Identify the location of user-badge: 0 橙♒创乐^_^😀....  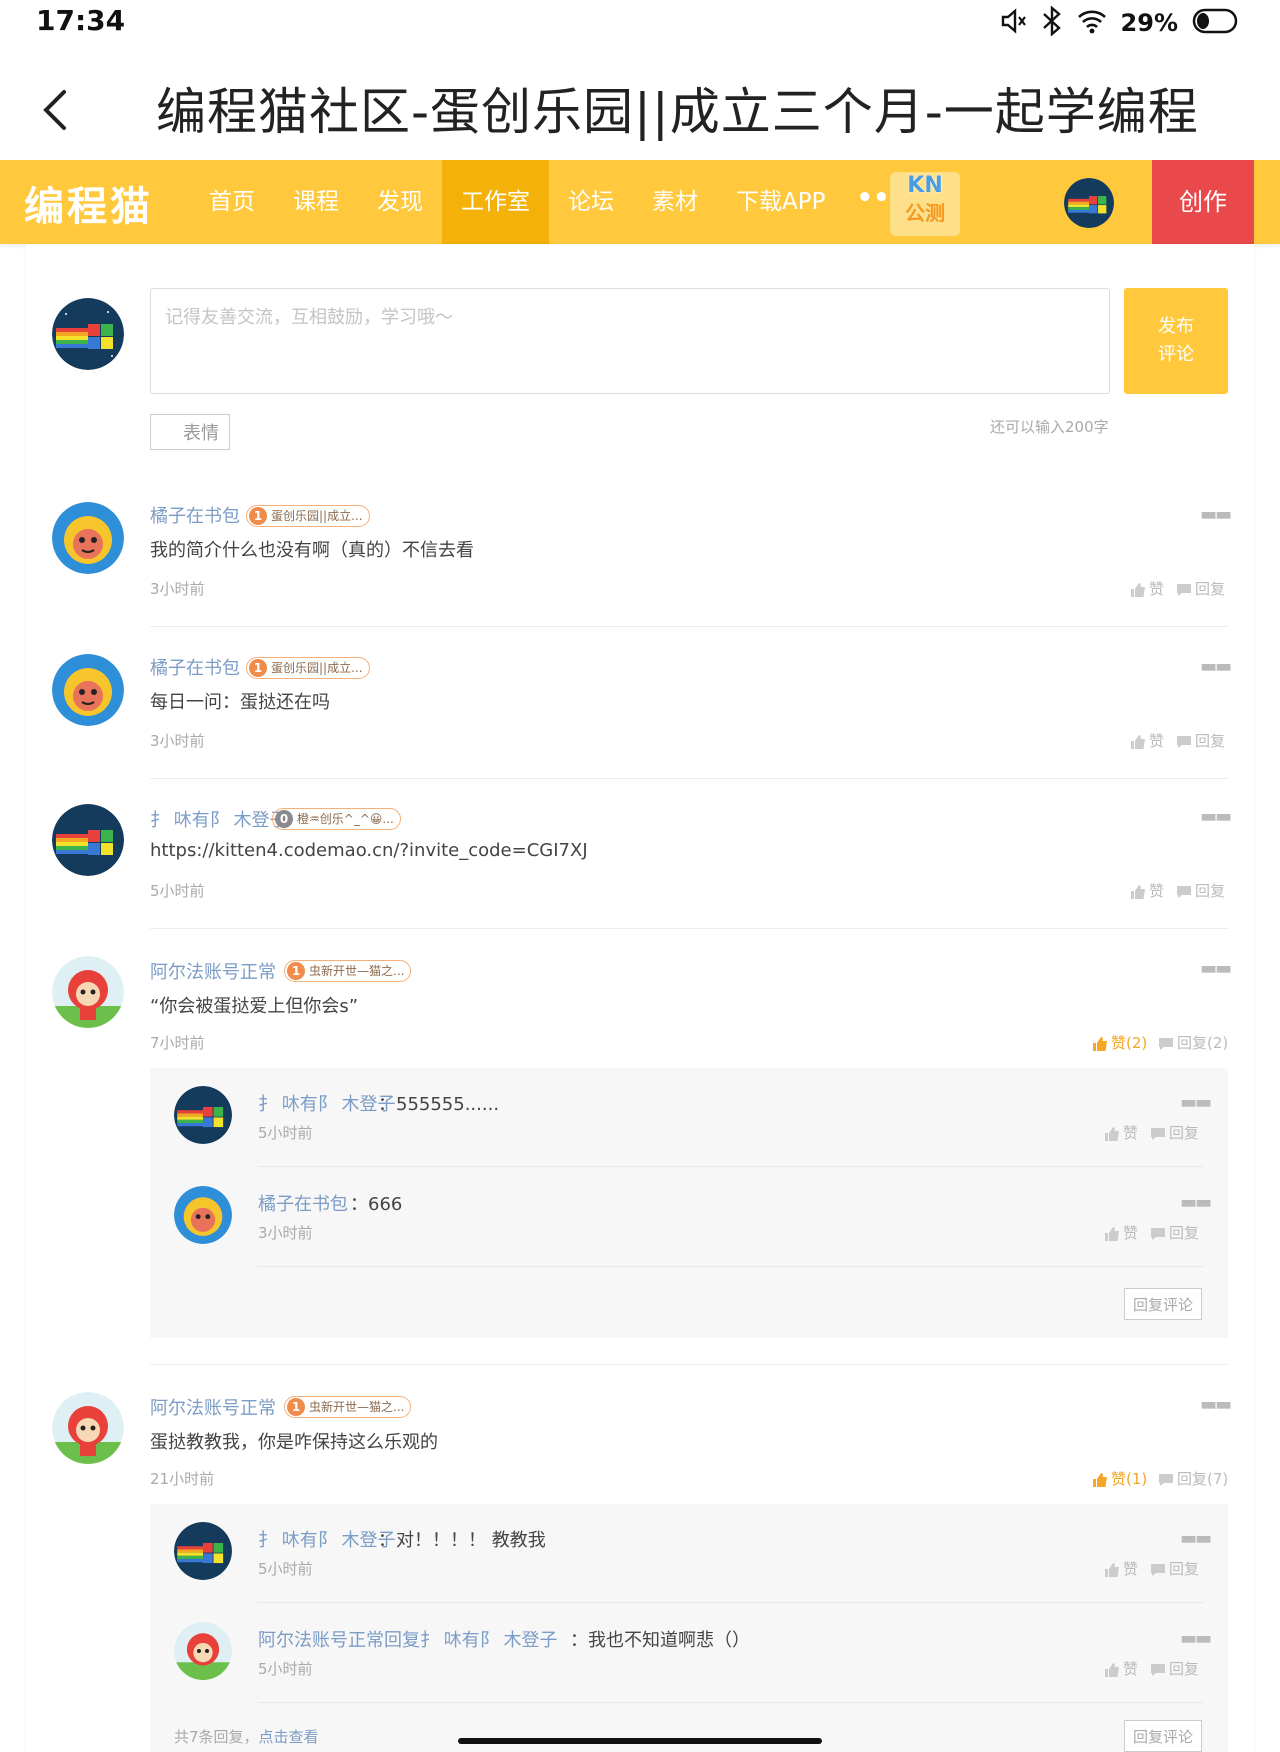
(336, 819).